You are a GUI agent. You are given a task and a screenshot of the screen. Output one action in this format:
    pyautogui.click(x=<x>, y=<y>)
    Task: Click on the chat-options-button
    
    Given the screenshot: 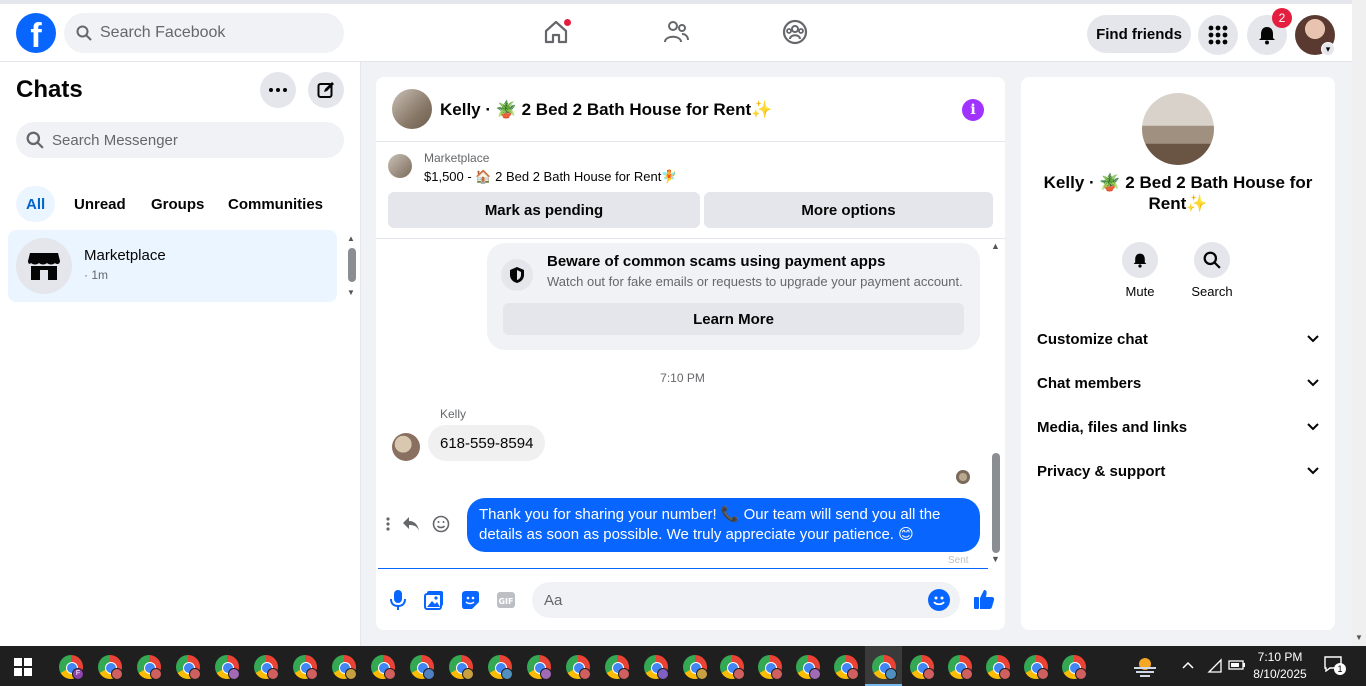 What is the action you would take?
    pyautogui.click(x=278, y=90)
    